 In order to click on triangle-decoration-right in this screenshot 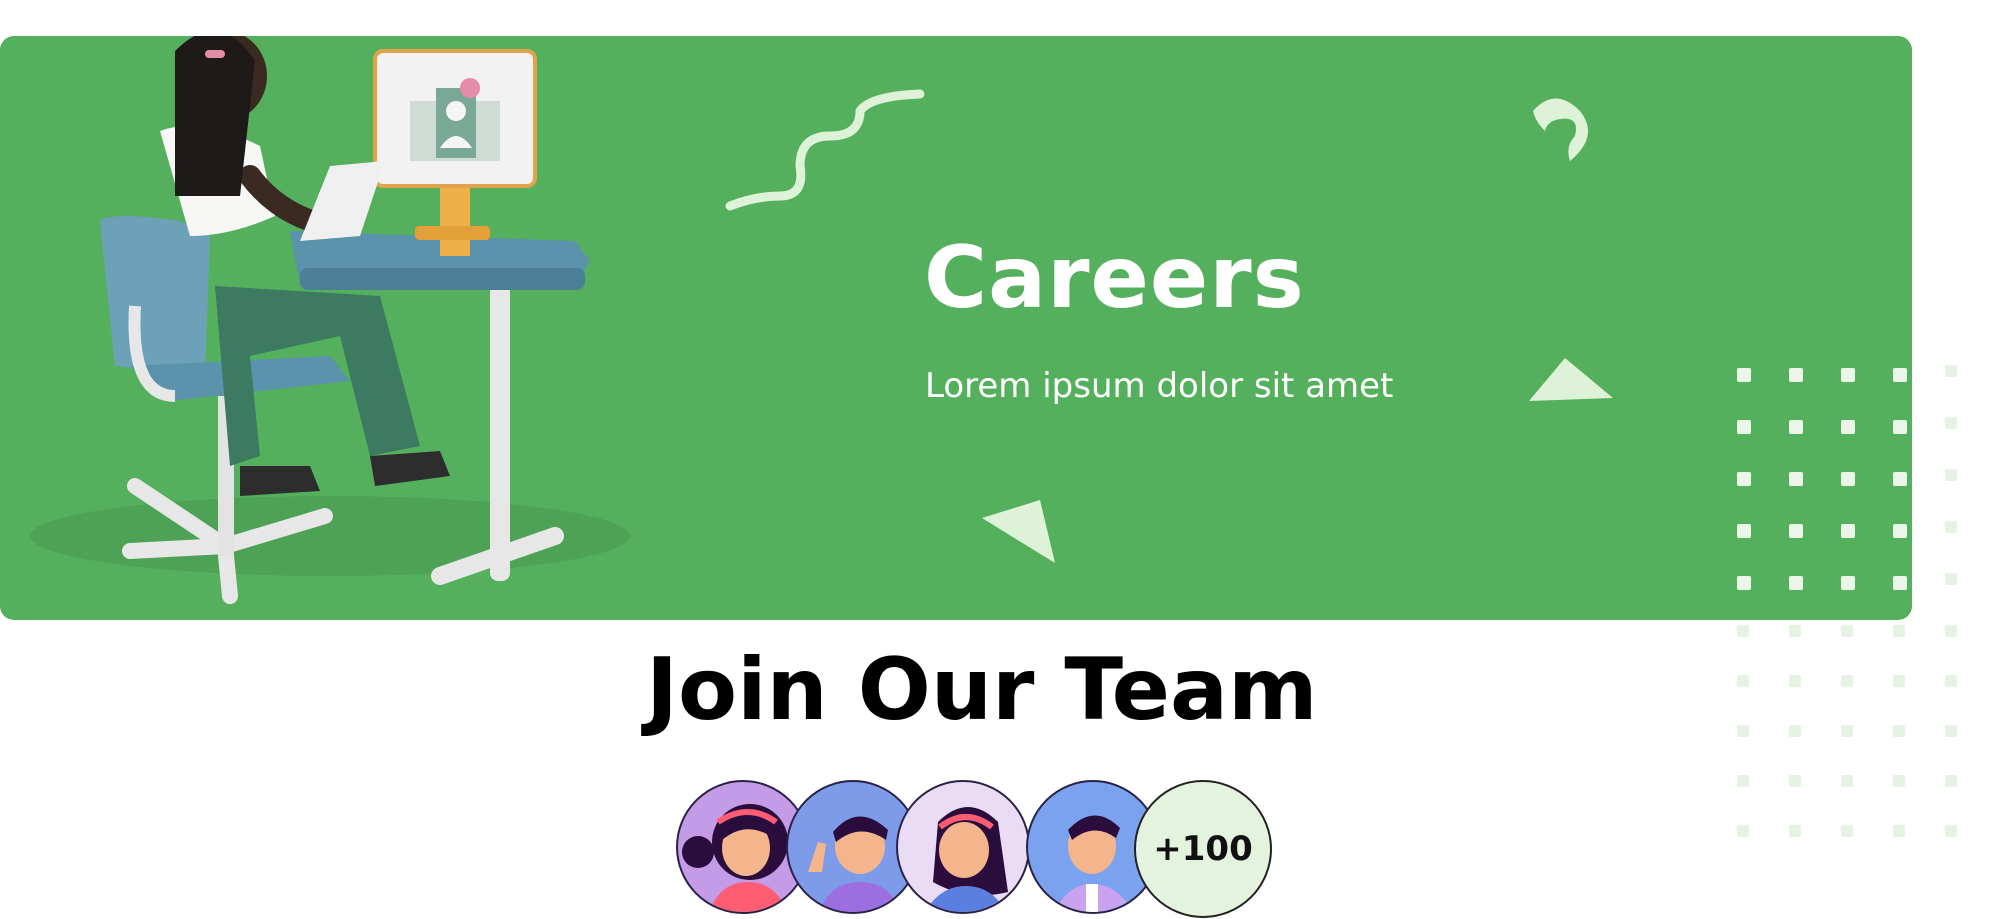, I will do `click(1571, 379)`.